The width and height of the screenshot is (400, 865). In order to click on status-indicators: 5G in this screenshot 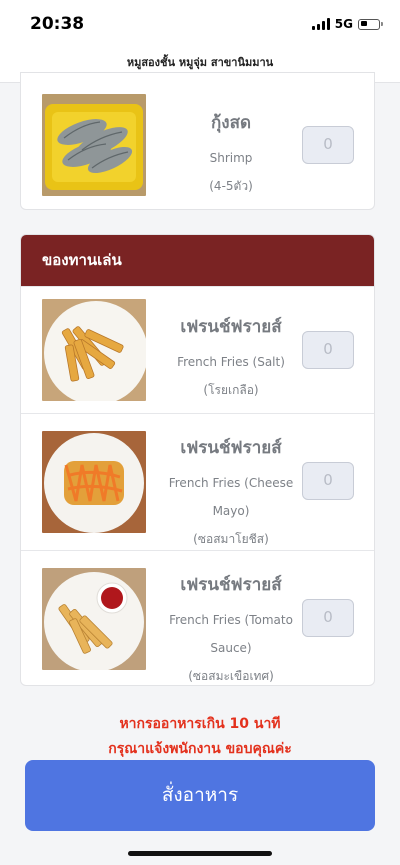, I will do `click(347, 24)`.